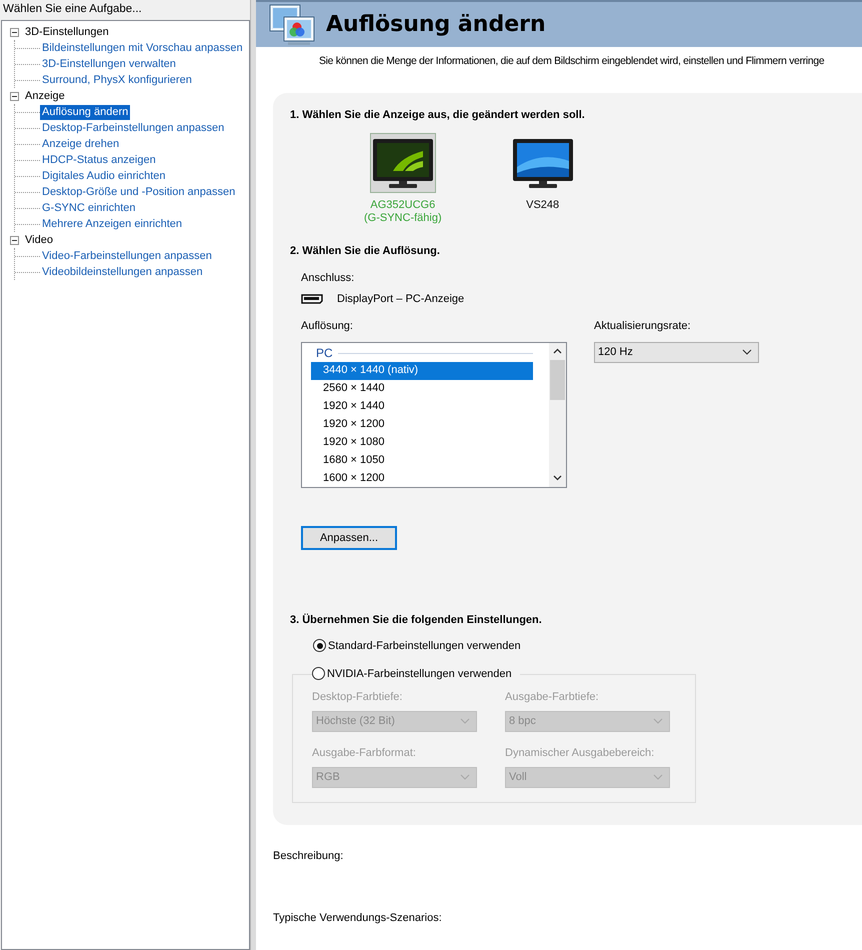 The height and width of the screenshot is (950, 862). I want to click on section-label: Beschreibung:, so click(308, 856).